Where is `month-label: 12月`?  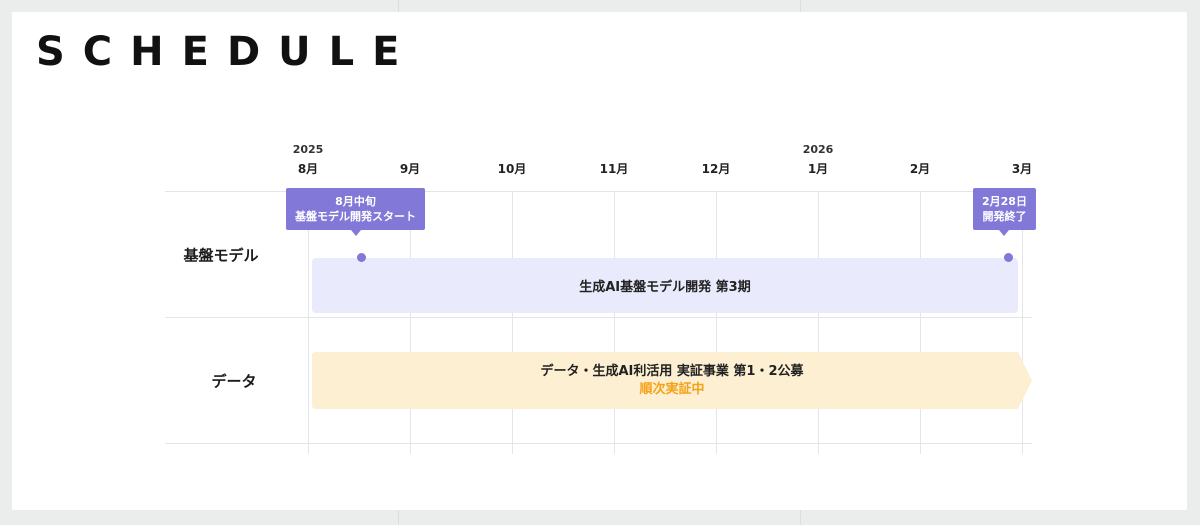 month-label: 12月 is located at coordinates (716, 169).